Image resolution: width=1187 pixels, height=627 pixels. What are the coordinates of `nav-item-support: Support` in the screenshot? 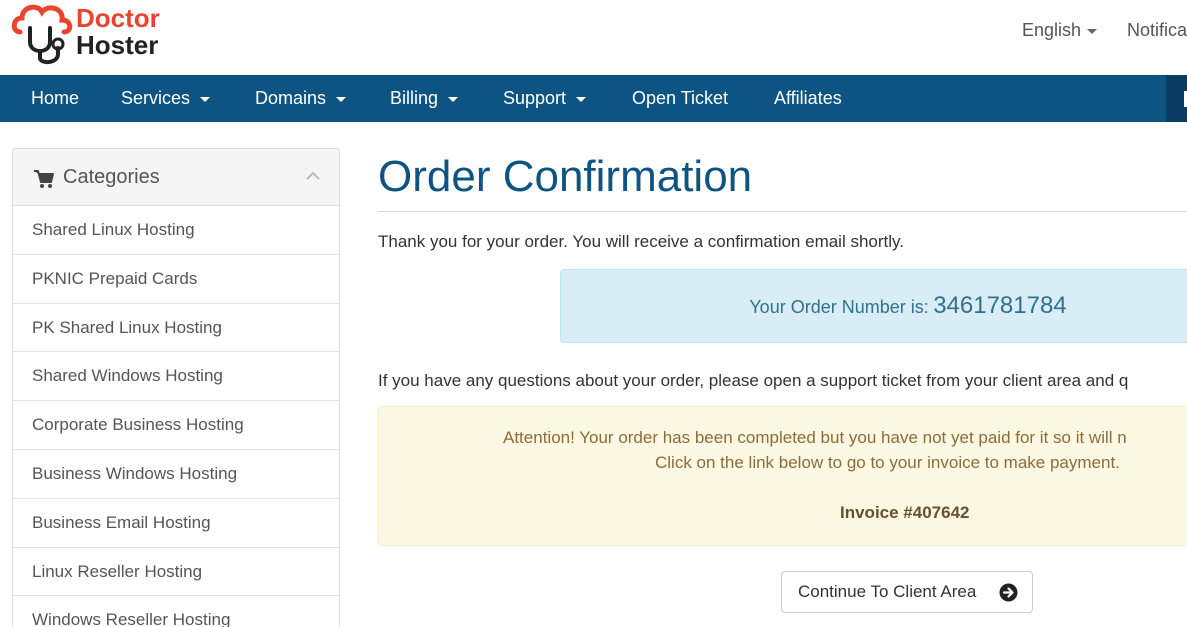 It's located at (545, 98).